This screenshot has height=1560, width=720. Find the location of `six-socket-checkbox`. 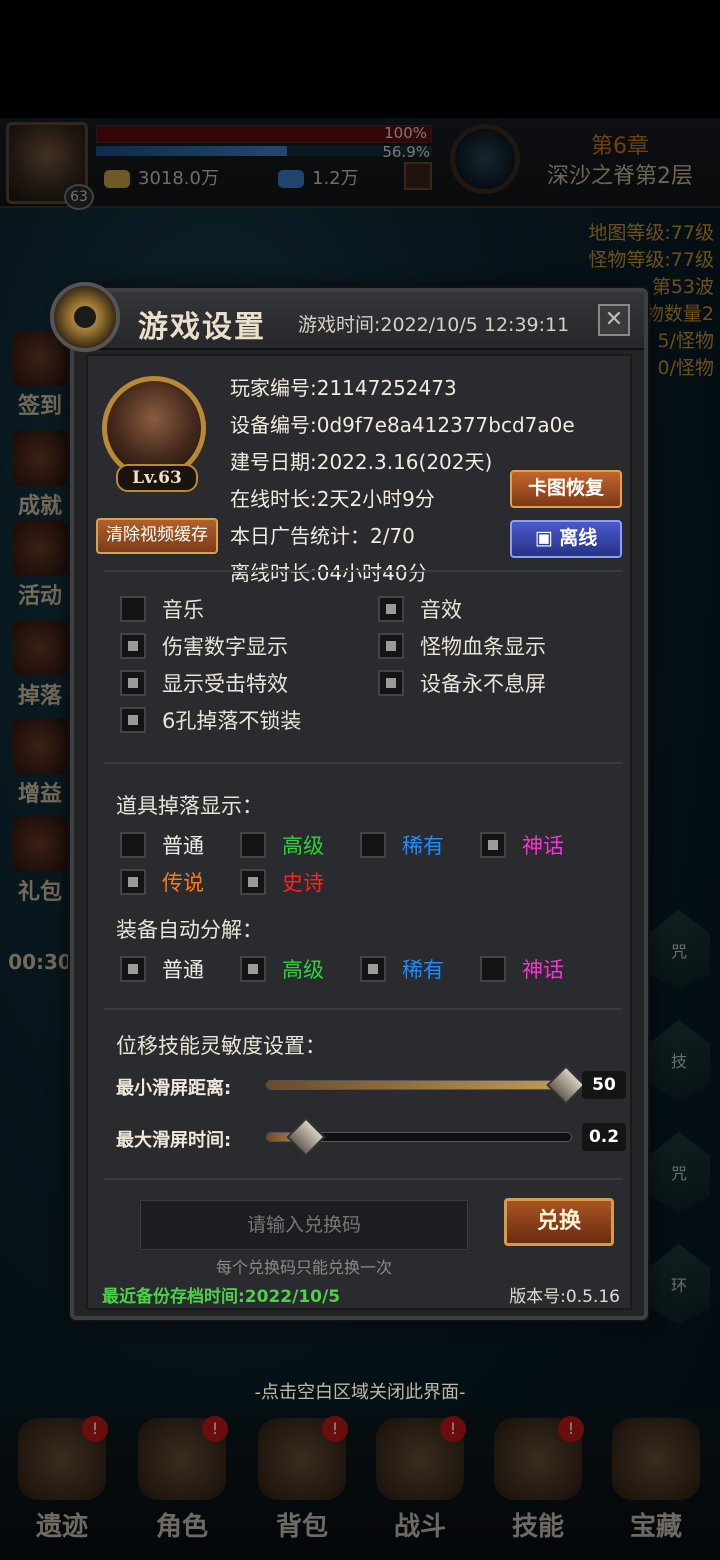

six-socket-checkbox is located at coordinates (133, 720).